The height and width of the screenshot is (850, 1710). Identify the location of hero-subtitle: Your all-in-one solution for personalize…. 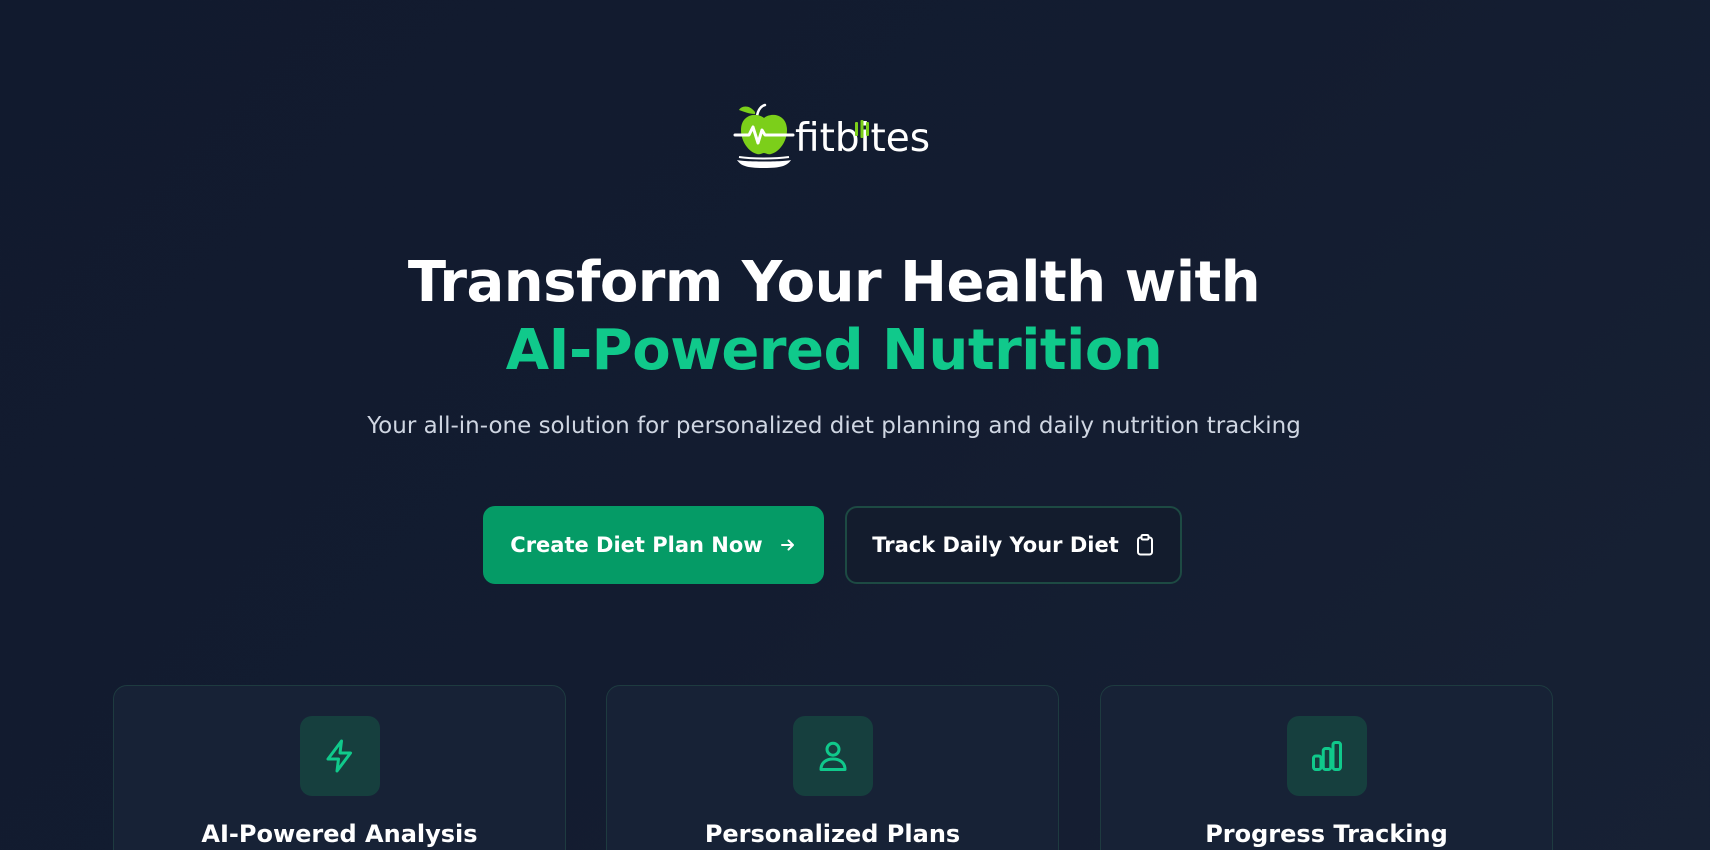
(834, 426).